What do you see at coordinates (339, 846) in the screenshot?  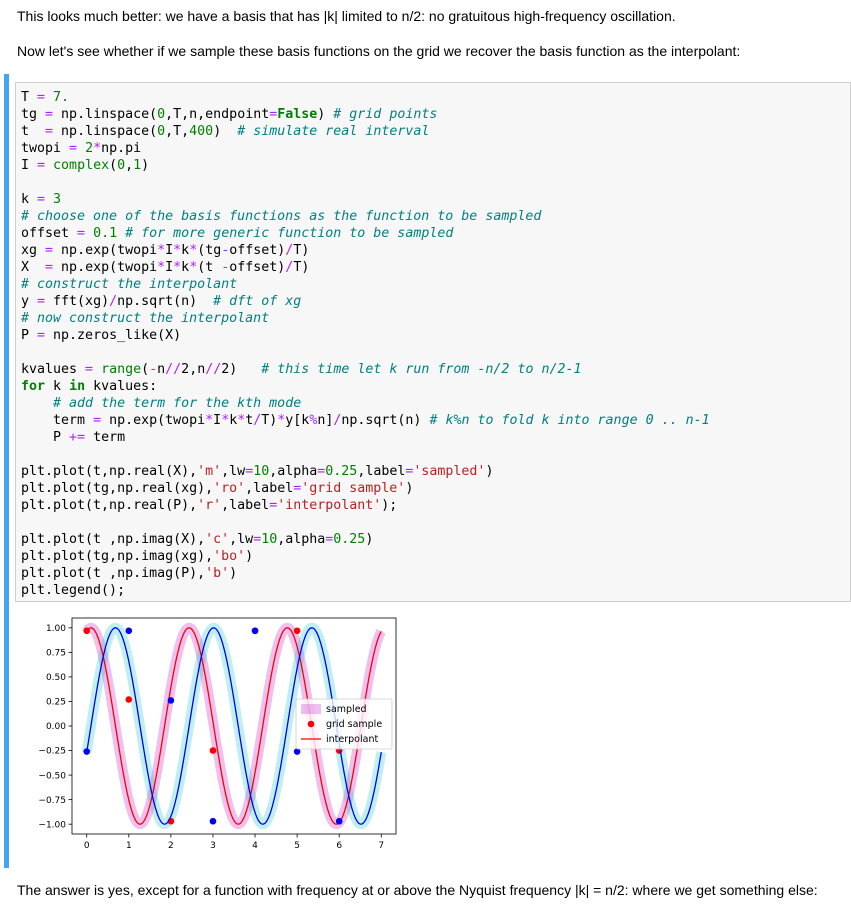 I see `x-tick-label: 6` at bounding box center [339, 846].